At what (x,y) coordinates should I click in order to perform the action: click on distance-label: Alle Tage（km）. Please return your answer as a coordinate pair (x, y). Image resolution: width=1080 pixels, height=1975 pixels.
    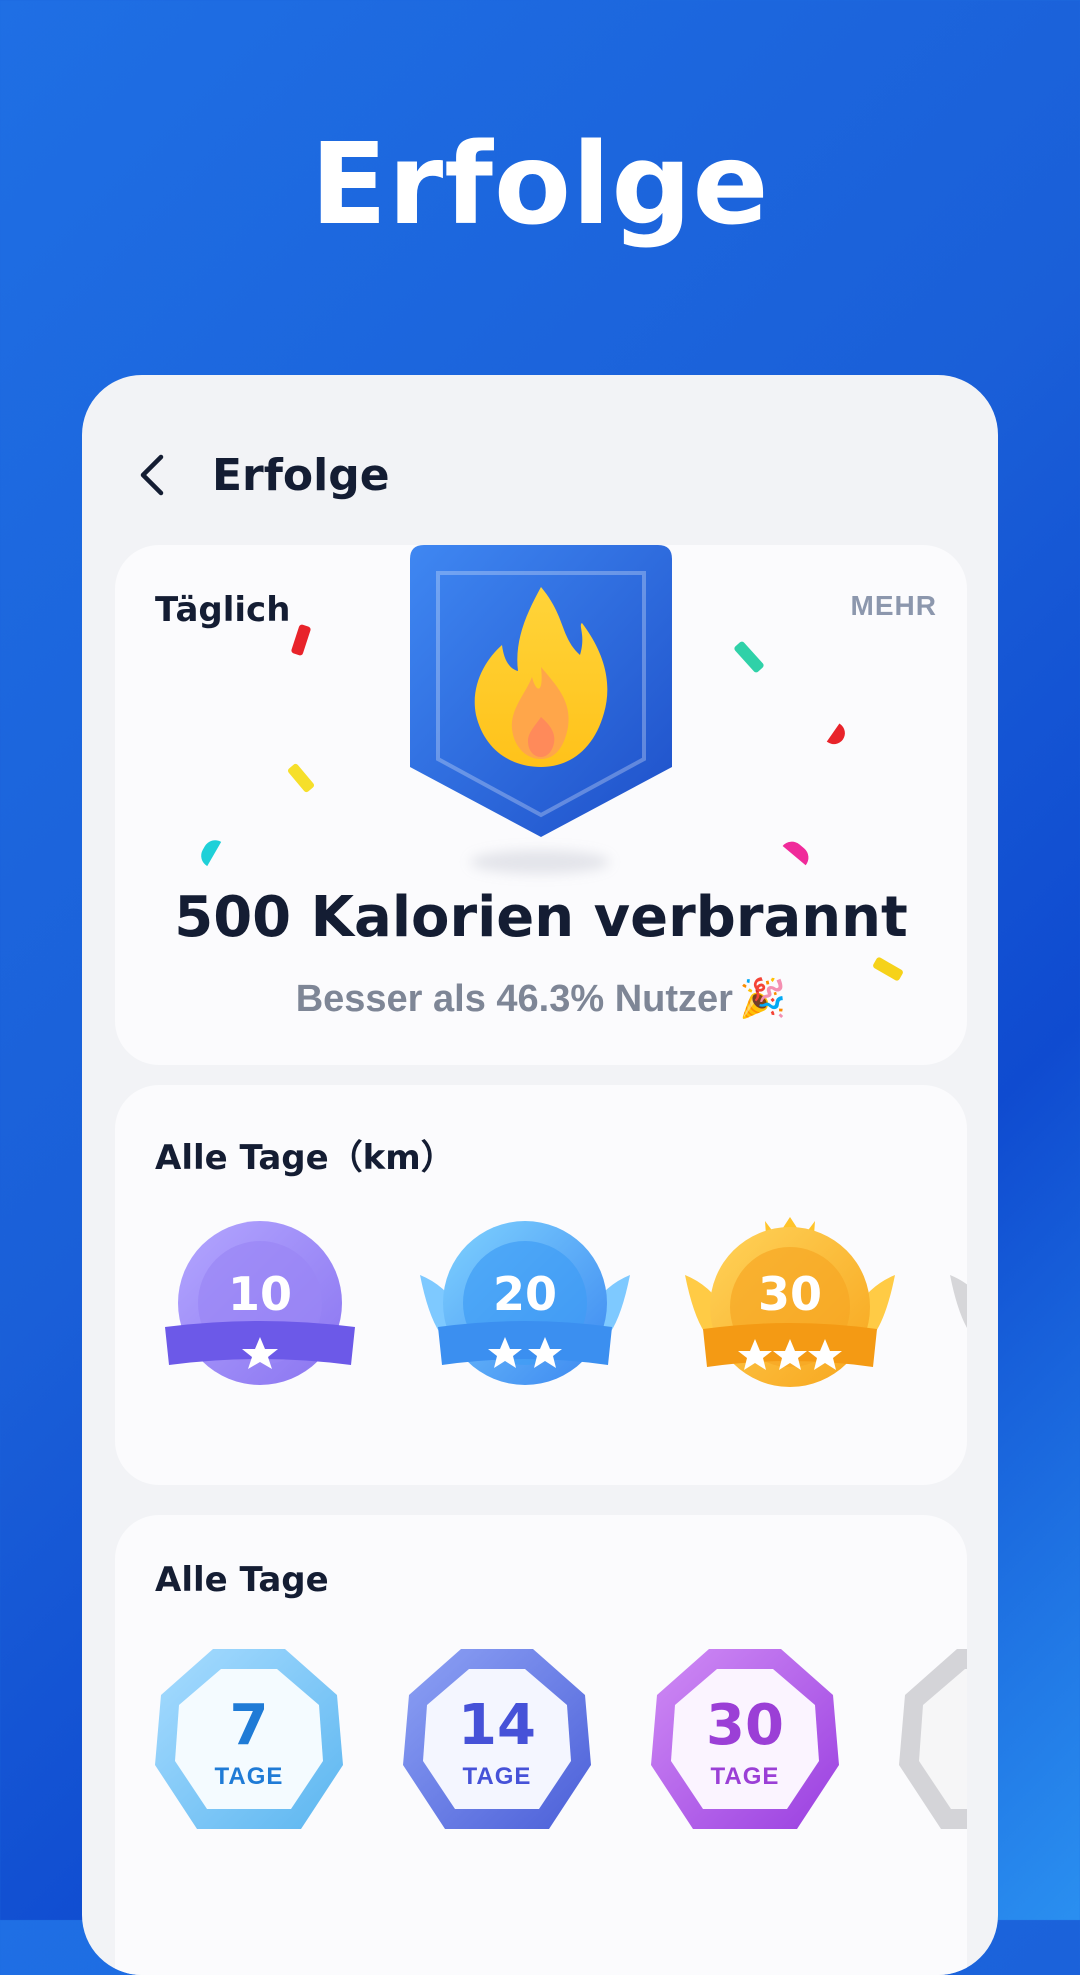
    Looking at the image, I should click on (305, 1158).